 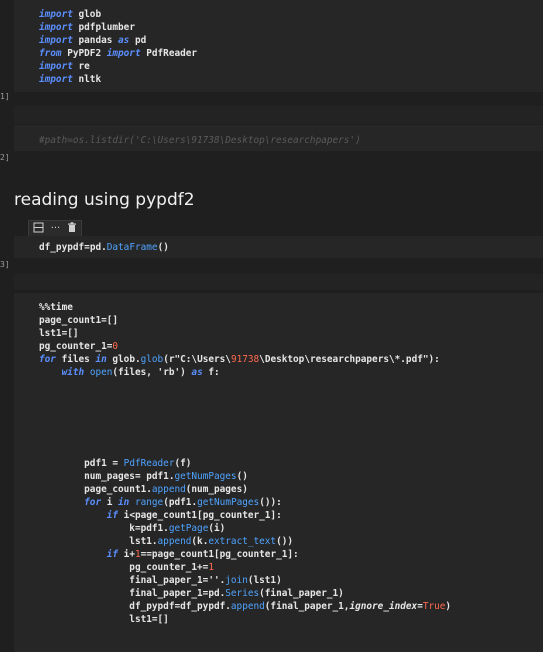 What do you see at coordinates (81, 463) in the screenshot?
I see `code-token: pdf1 =` at bounding box center [81, 463].